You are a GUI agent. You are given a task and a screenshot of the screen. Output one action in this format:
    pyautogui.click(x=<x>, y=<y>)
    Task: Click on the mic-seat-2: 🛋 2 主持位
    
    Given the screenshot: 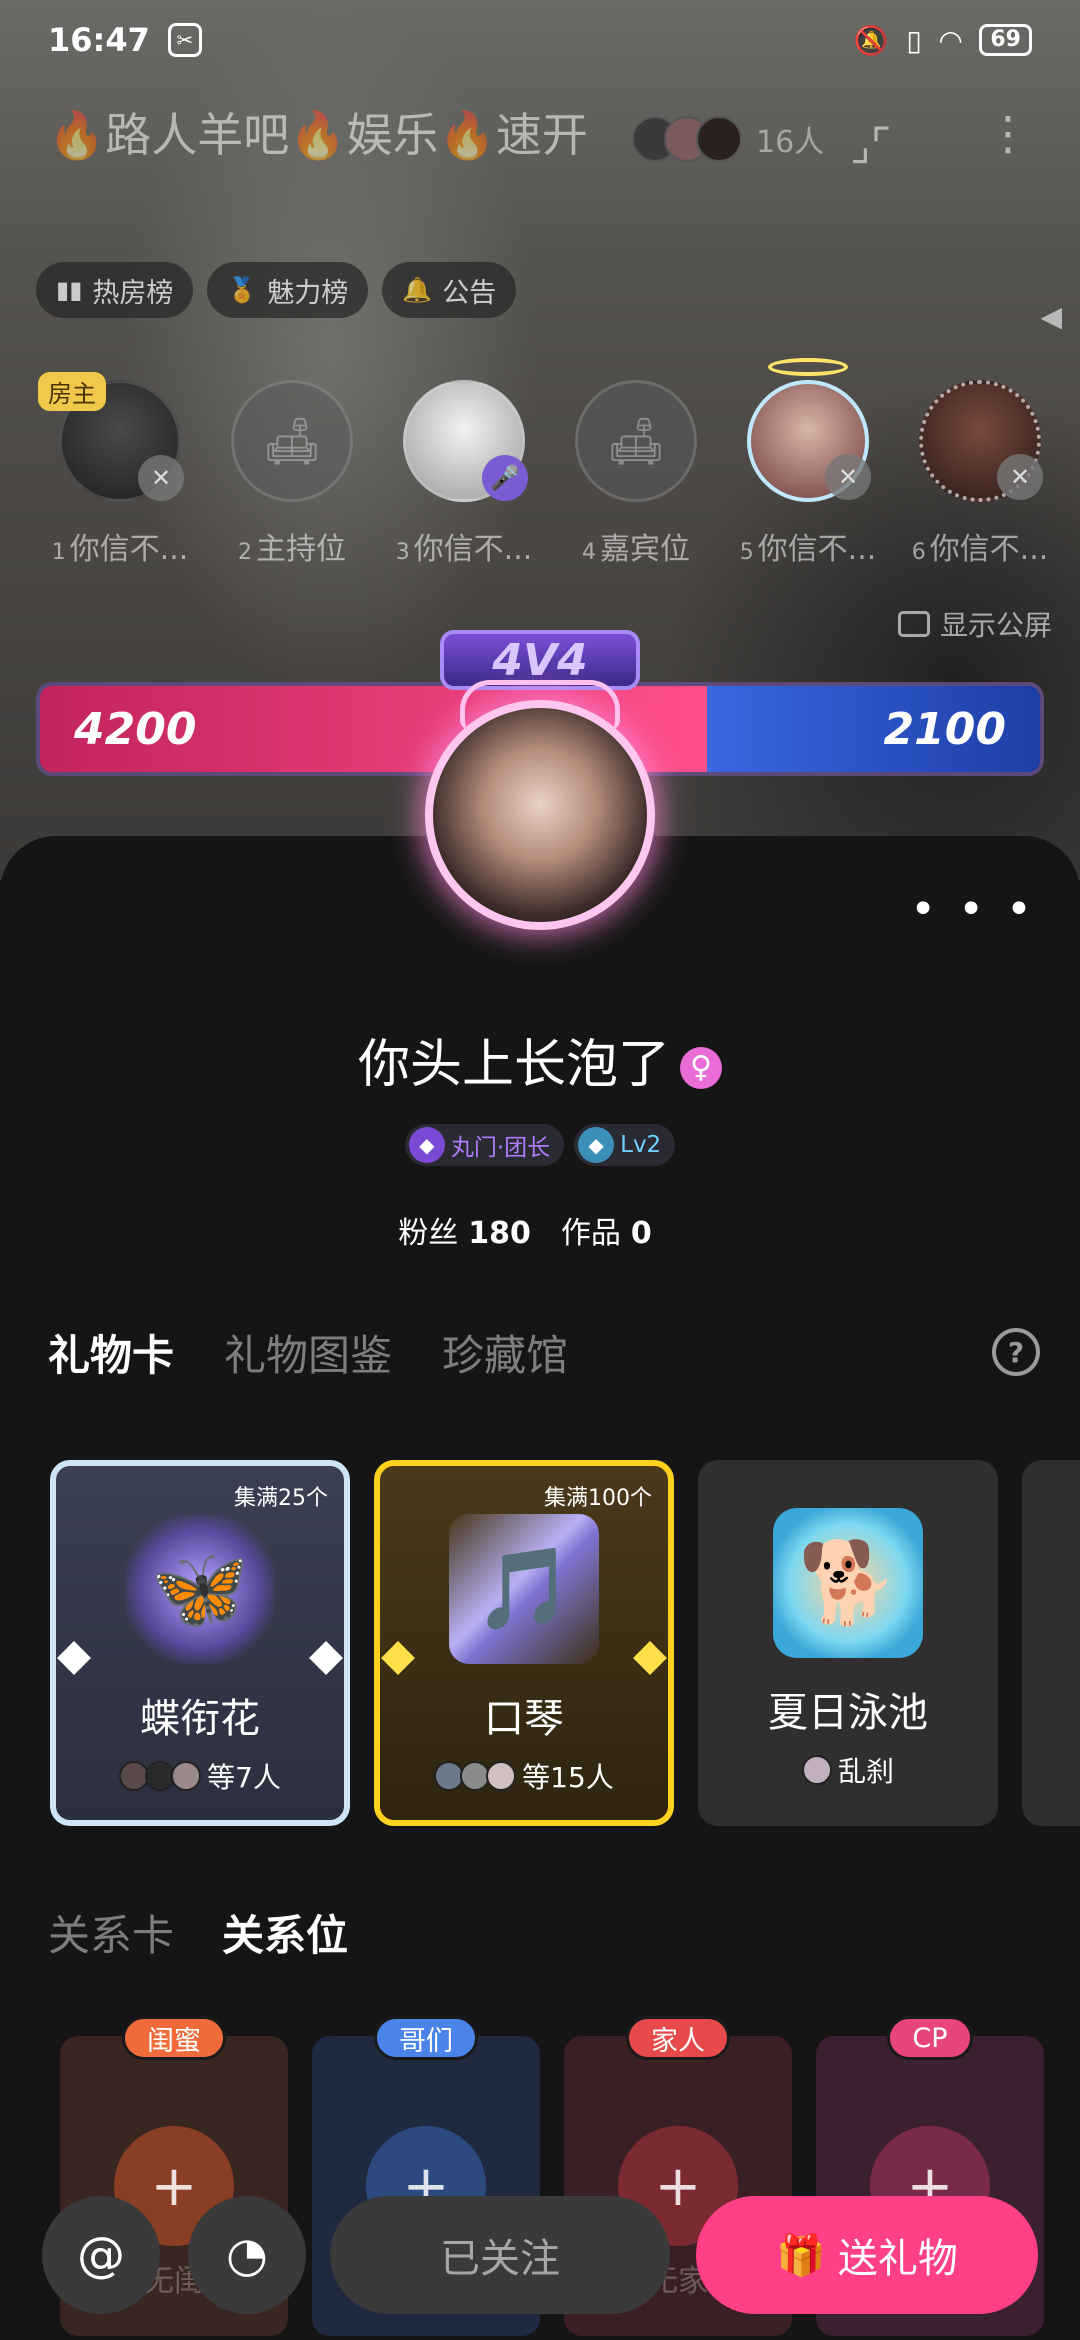 What is the action you would take?
    pyautogui.click(x=292, y=474)
    